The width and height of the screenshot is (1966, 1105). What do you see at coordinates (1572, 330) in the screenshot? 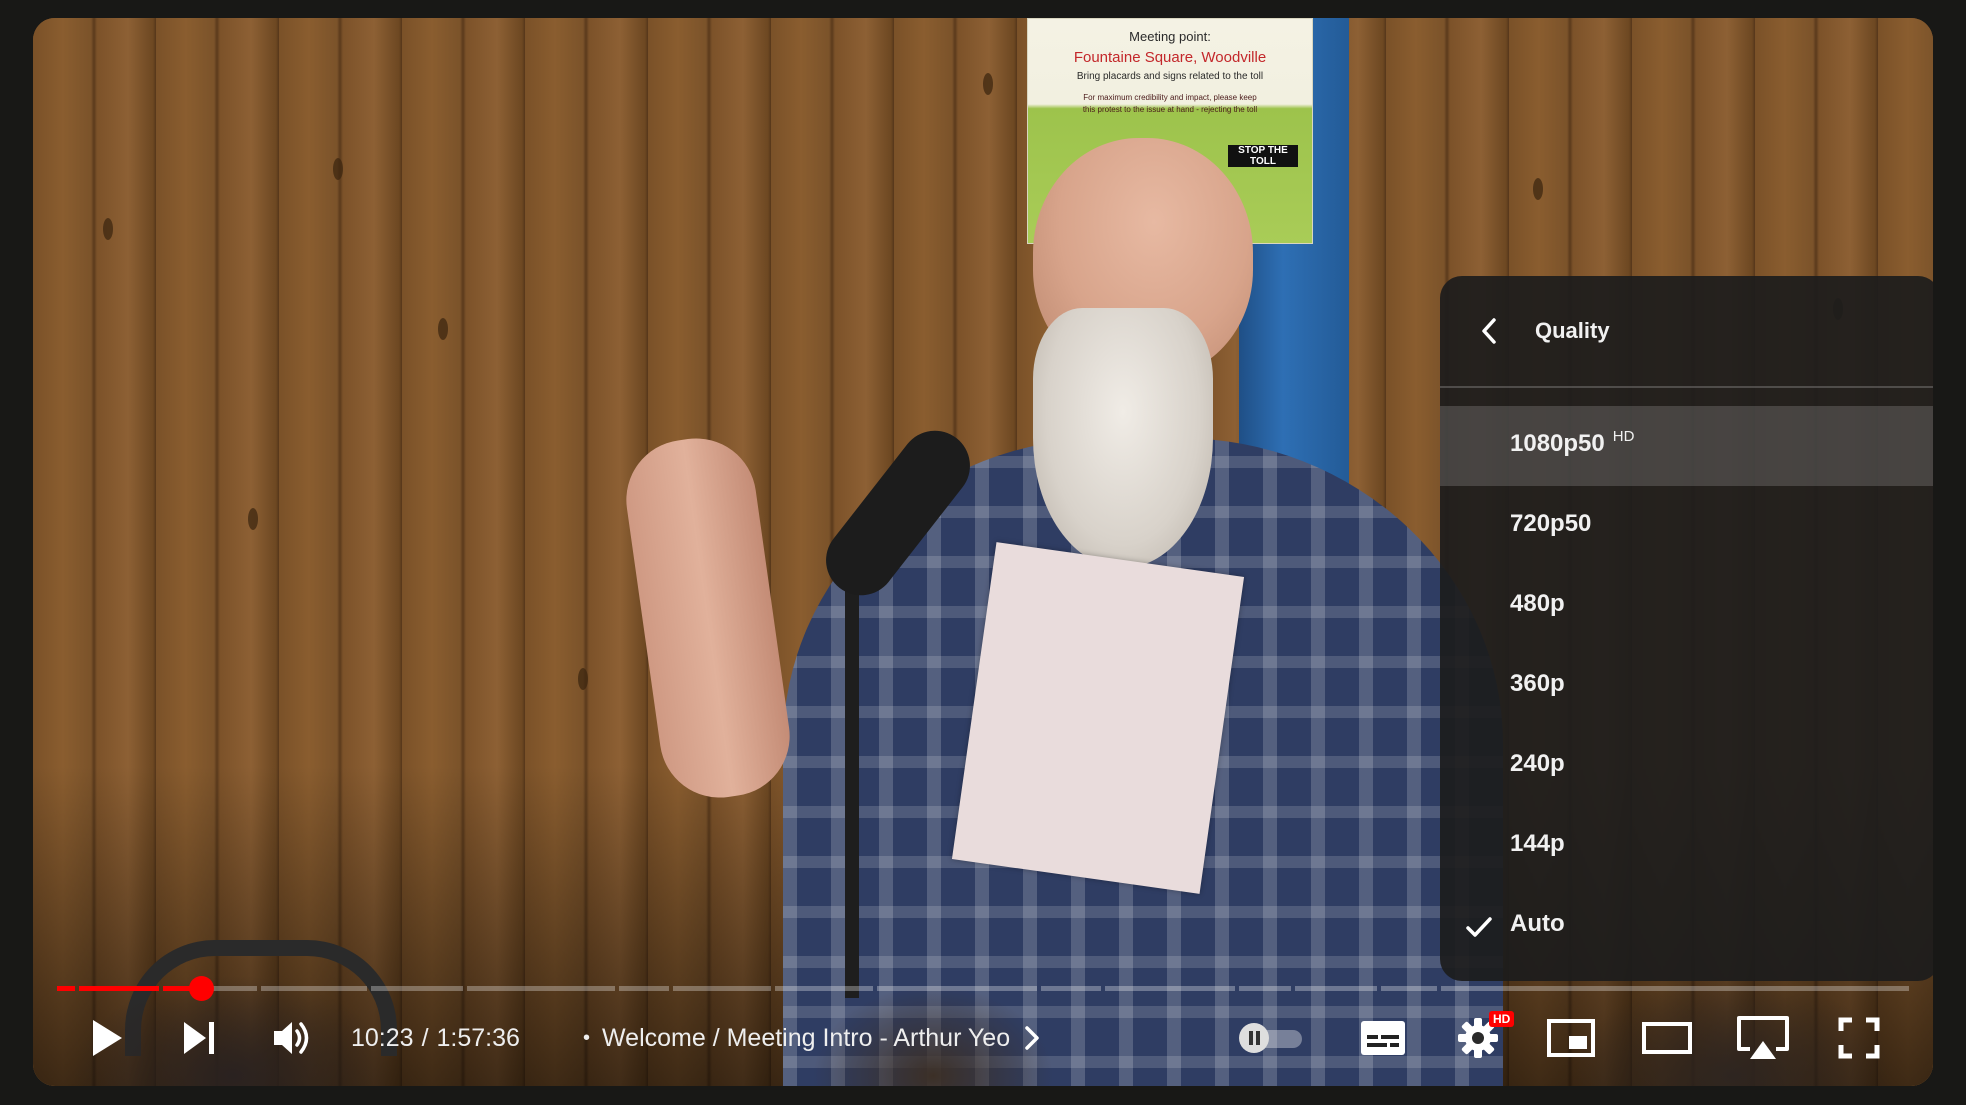
I see `quality-menu-title: Quality` at bounding box center [1572, 330].